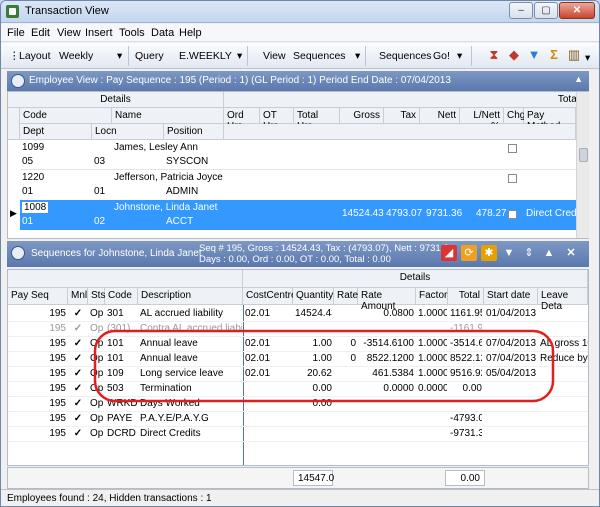 Image resolution: width=600 pixels, height=507 pixels. I want to click on collapse-icon: ▲, so click(578, 79).